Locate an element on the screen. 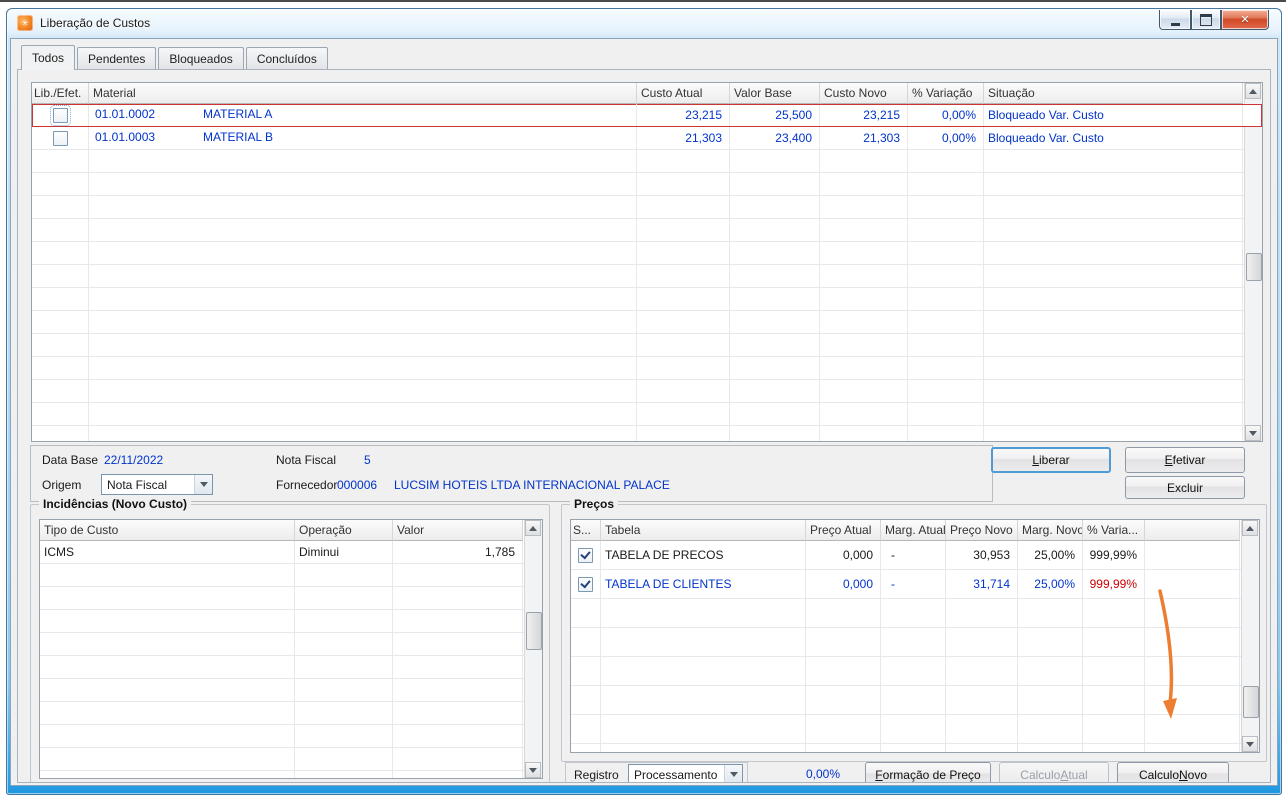  marg-novo-cell: 25,00% is located at coordinates (1050, 555).